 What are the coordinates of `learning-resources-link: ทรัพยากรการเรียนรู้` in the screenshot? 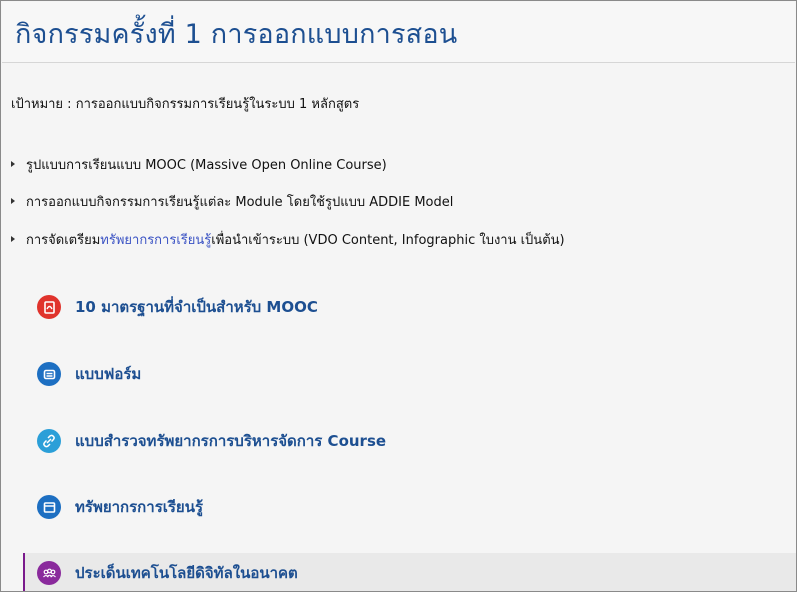 It's located at (155, 239).